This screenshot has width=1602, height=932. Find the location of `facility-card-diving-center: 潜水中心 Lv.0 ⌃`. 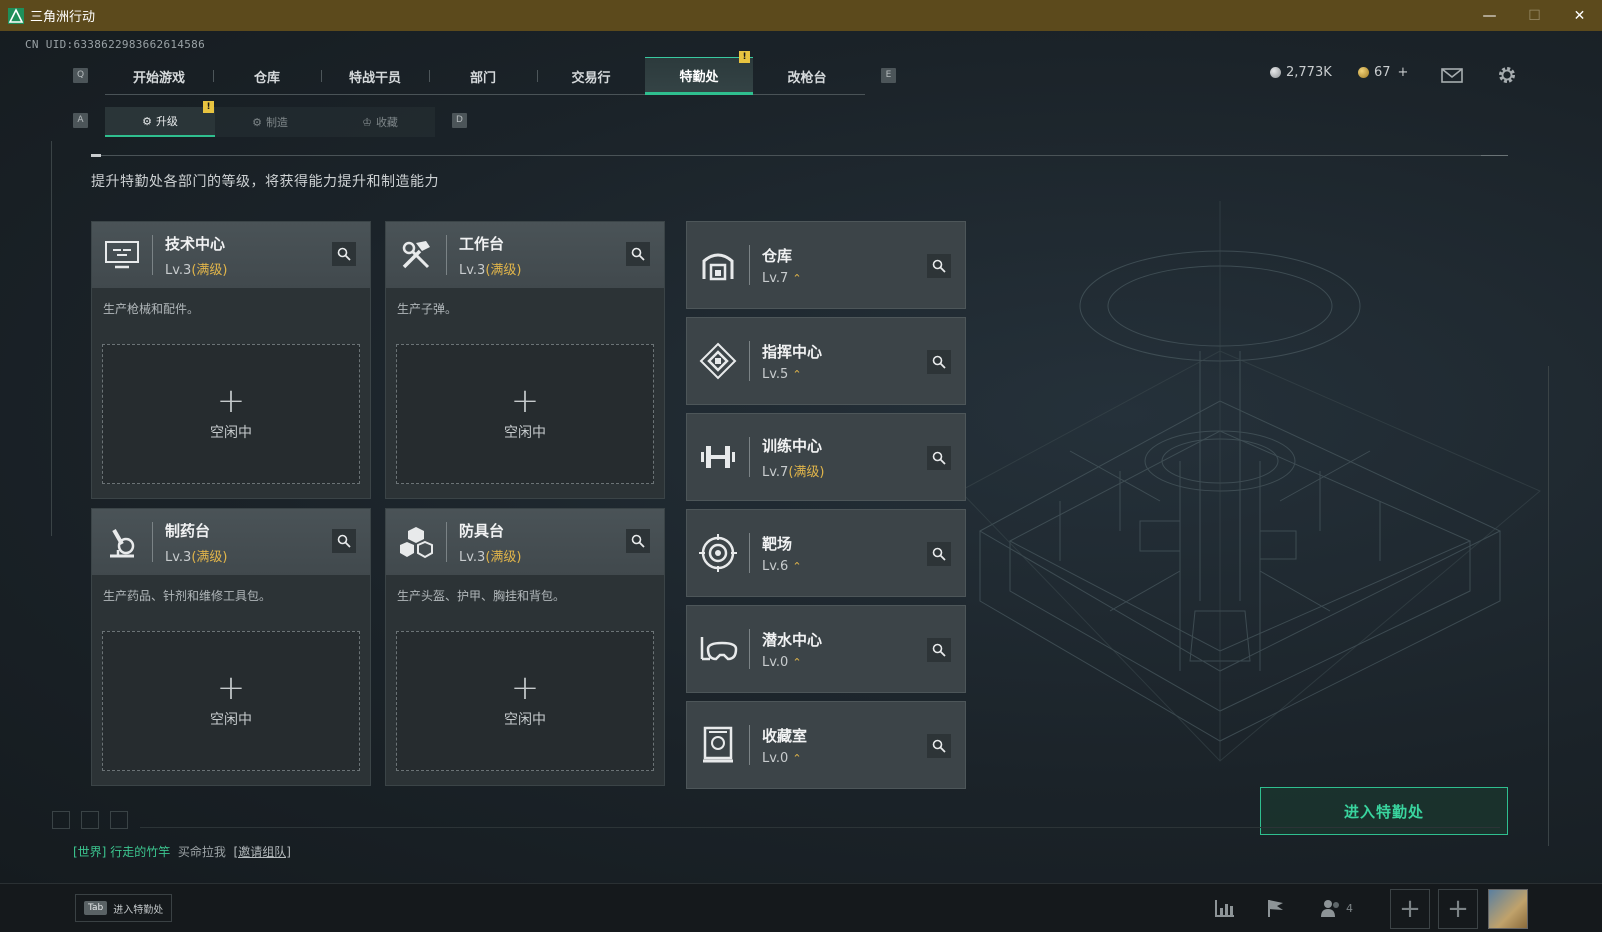

facility-card-diving-center: 潜水中心 Lv.0 ⌃ is located at coordinates (826, 649).